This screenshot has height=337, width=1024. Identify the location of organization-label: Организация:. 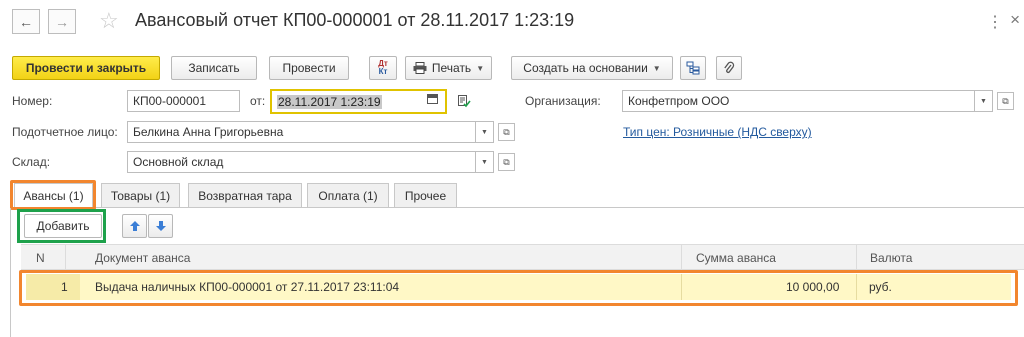
(563, 101).